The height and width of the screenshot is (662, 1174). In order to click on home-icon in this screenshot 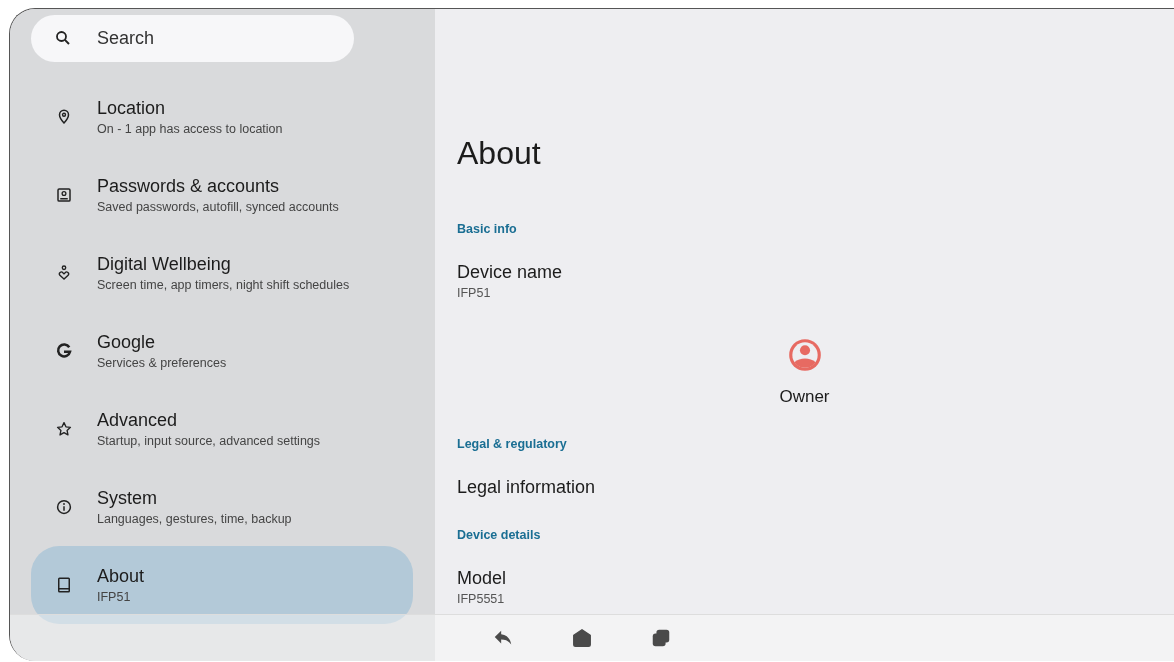, I will do `click(582, 638)`.